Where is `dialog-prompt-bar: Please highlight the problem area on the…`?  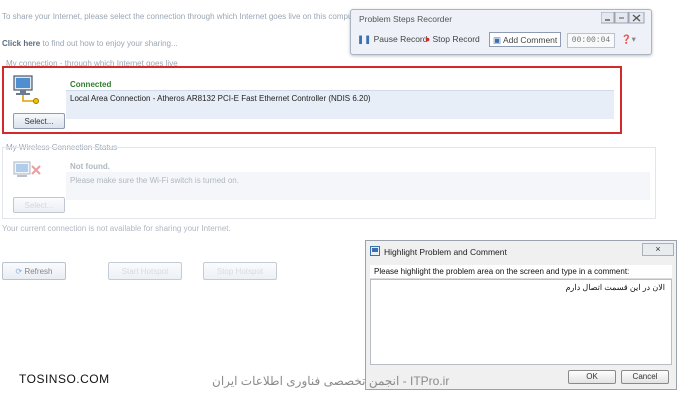
dialog-prompt-bar: Please highlight the problem area on the… is located at coordinates (521, 272).